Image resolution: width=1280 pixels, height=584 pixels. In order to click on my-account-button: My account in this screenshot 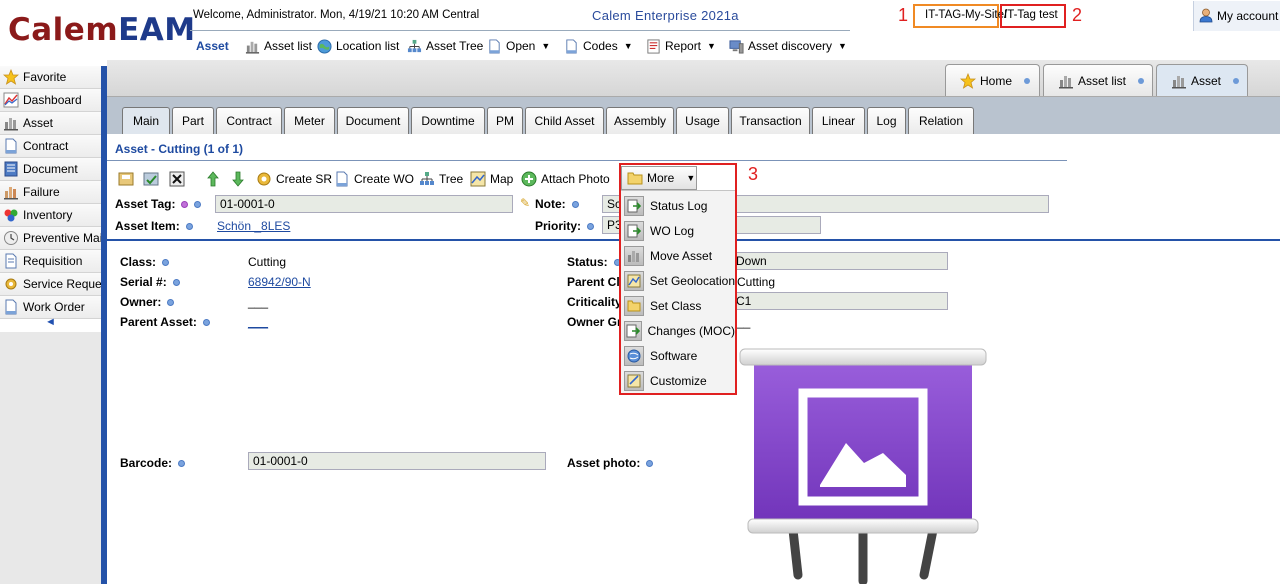, I will do `click(1236, 16)`.